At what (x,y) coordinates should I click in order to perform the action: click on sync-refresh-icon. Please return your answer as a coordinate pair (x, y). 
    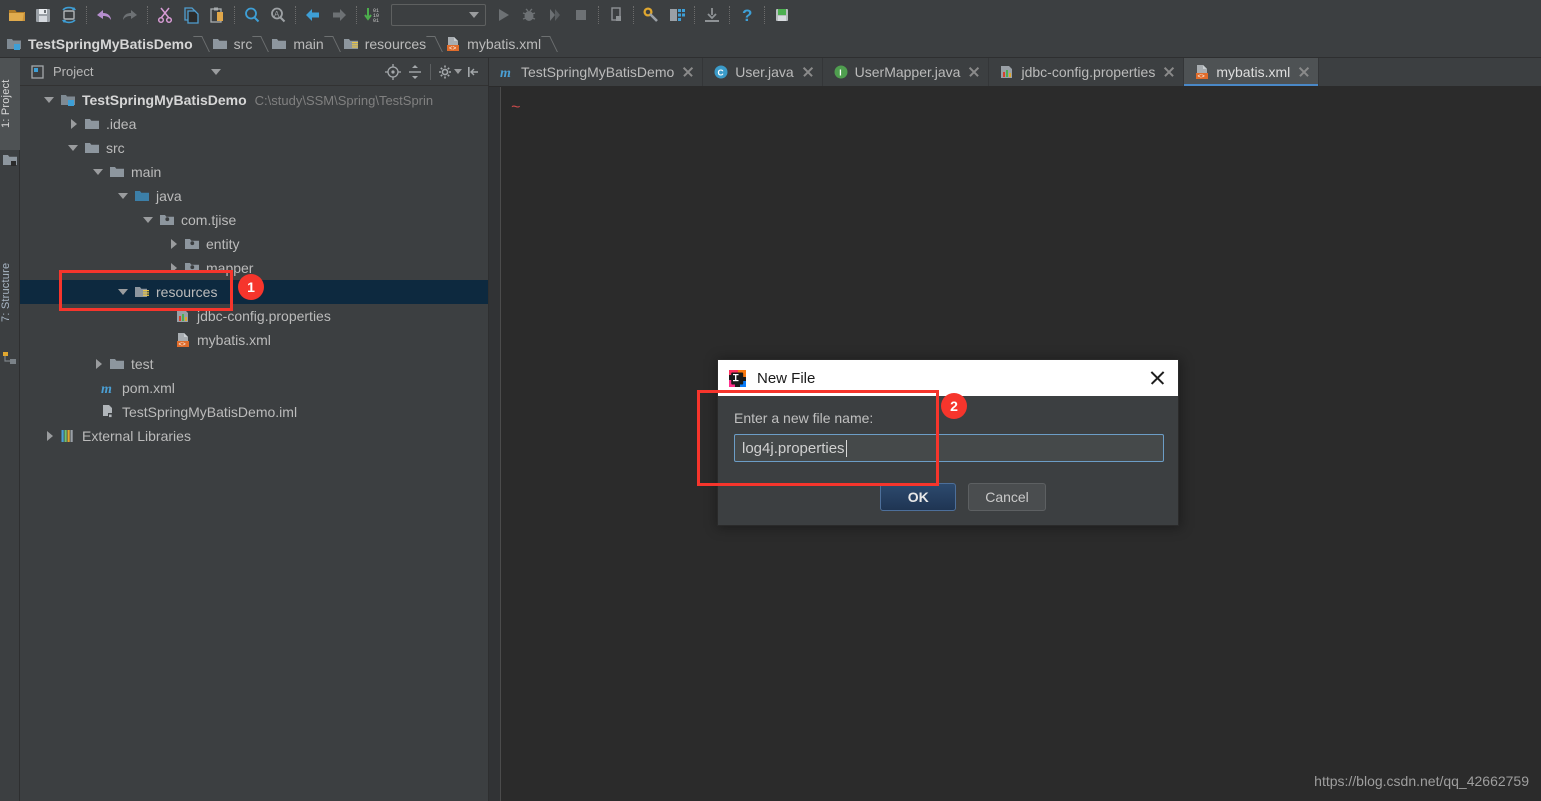
    Looking at the image, I should click on (69, 15).